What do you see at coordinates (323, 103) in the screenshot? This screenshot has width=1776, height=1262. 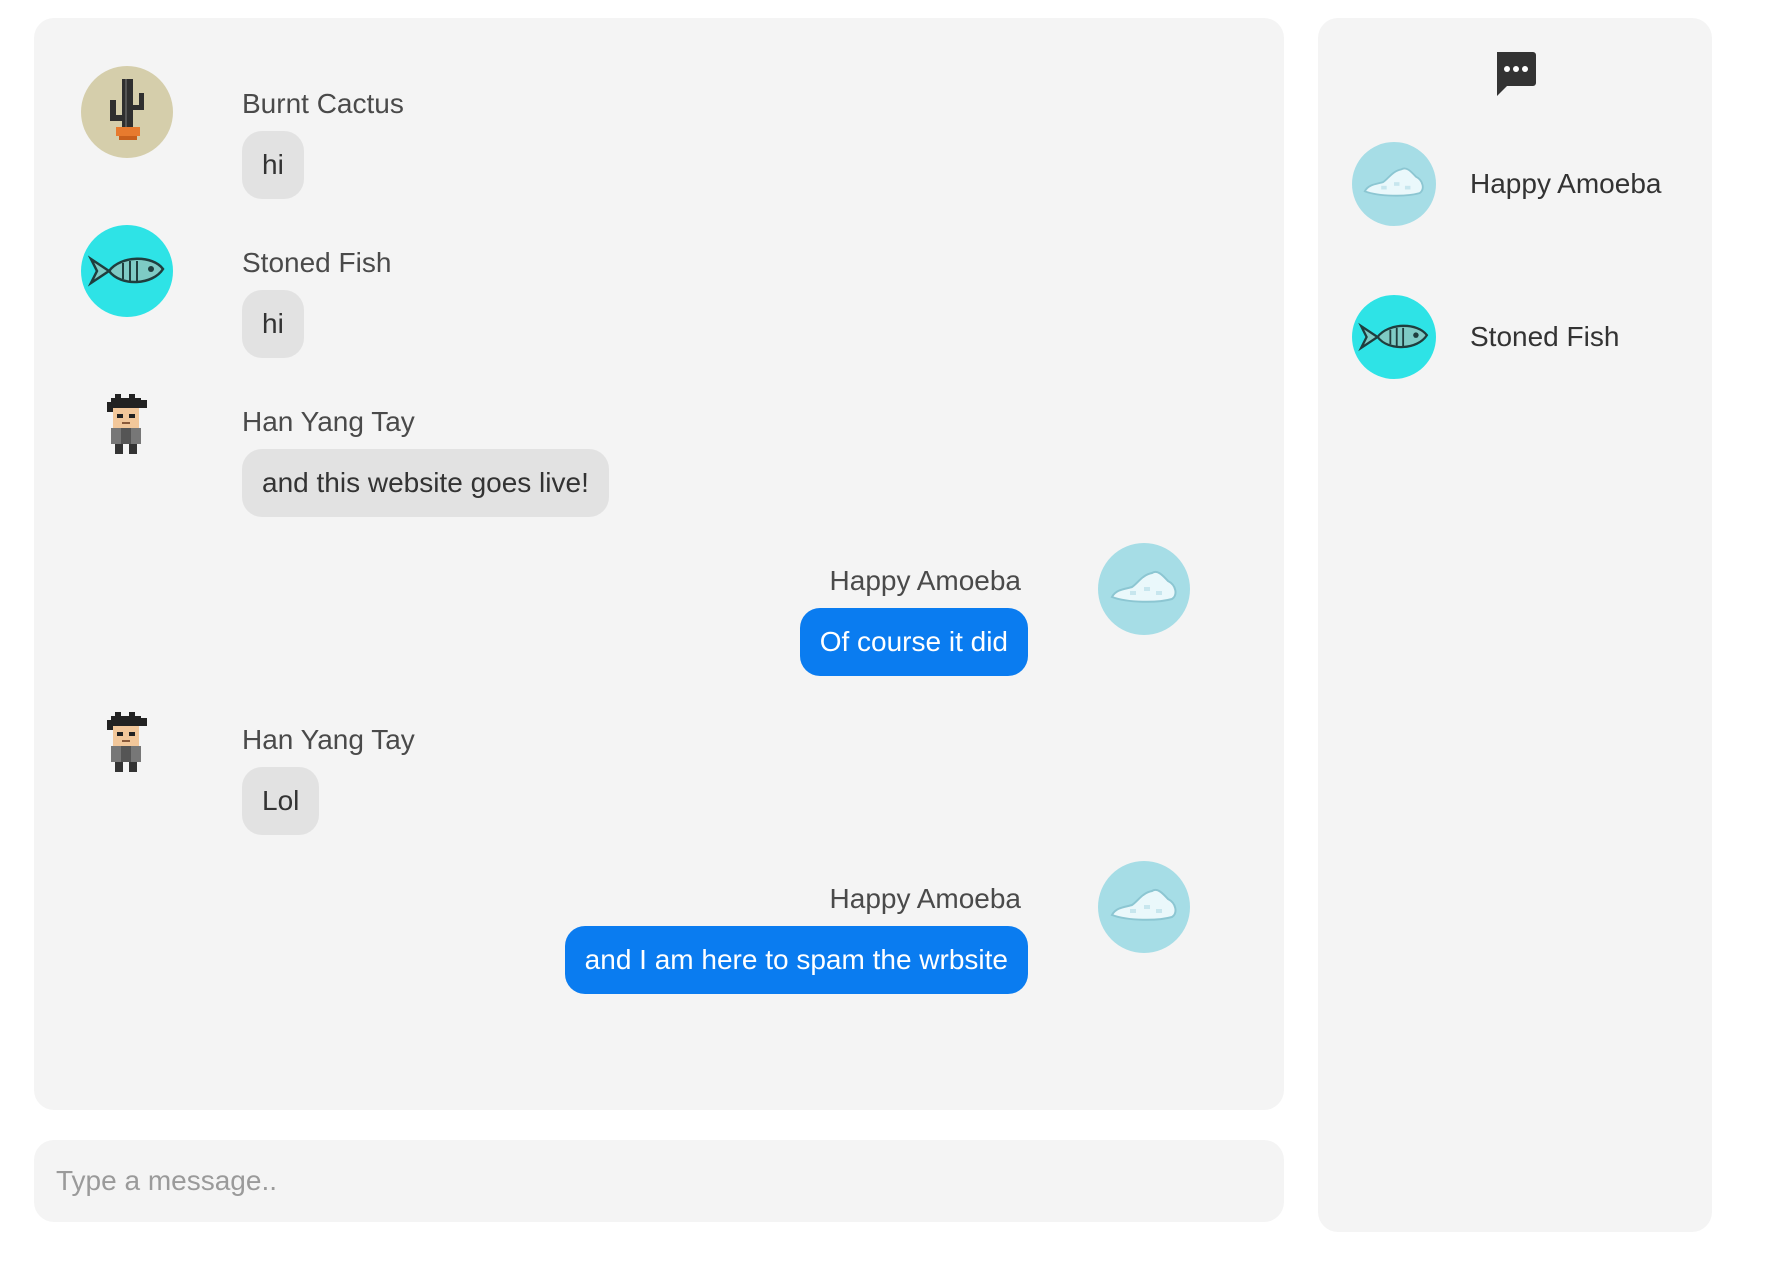 I see `message-sender: Burnt Cactus` at bounding box center [323, 103].